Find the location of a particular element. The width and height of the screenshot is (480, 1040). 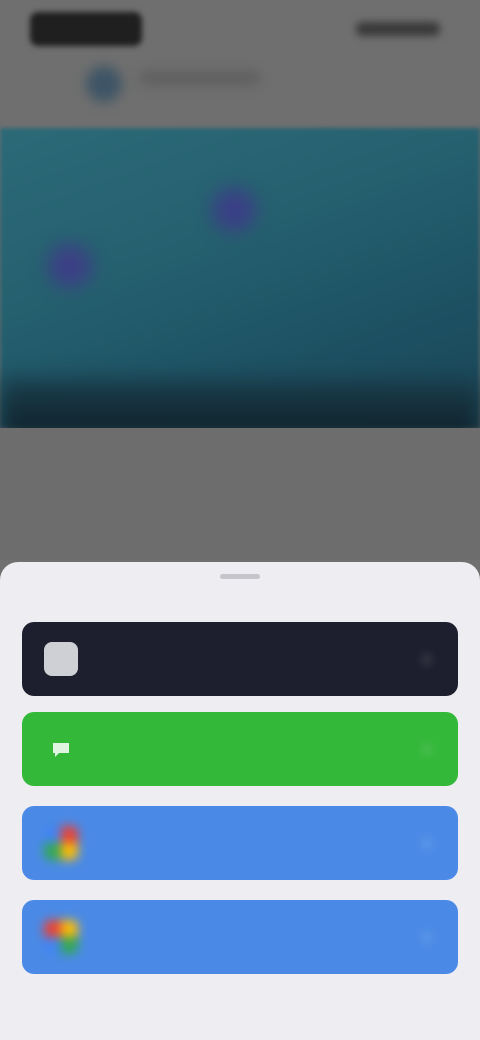

option-button-1: › is located at coordinates (240, 659).